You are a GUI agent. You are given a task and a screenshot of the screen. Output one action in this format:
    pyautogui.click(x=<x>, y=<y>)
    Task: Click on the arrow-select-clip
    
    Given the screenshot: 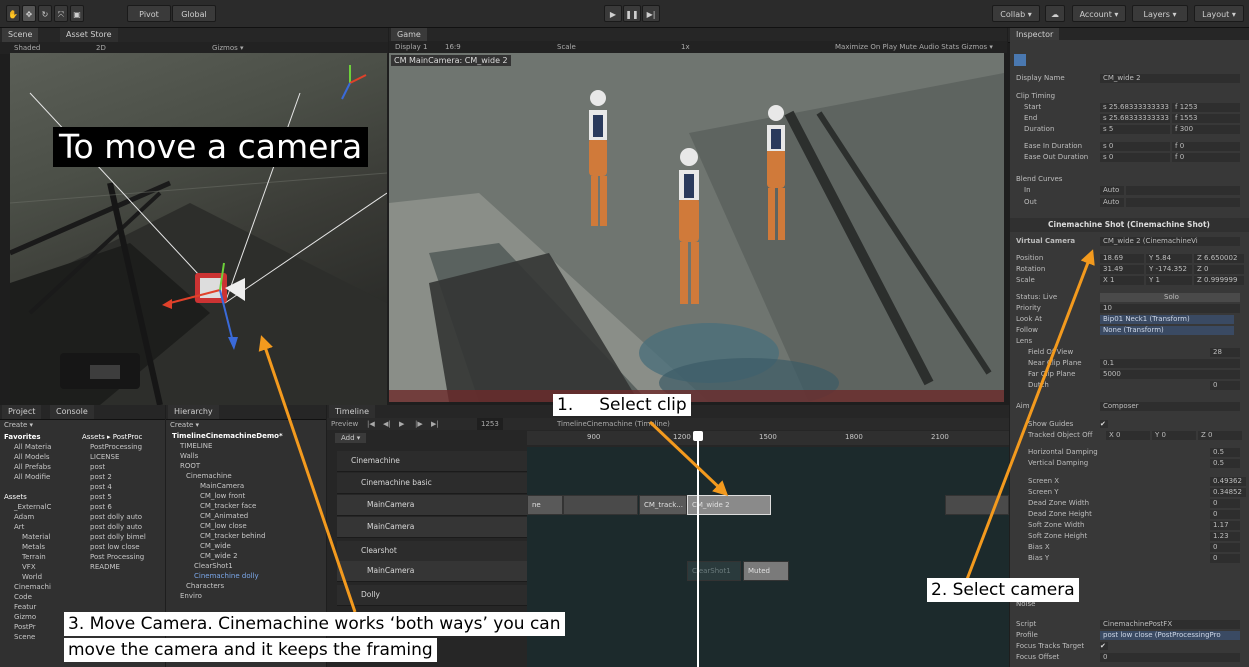 What is the action you would take?
    pyautogui.click(x=688, y=458)
    